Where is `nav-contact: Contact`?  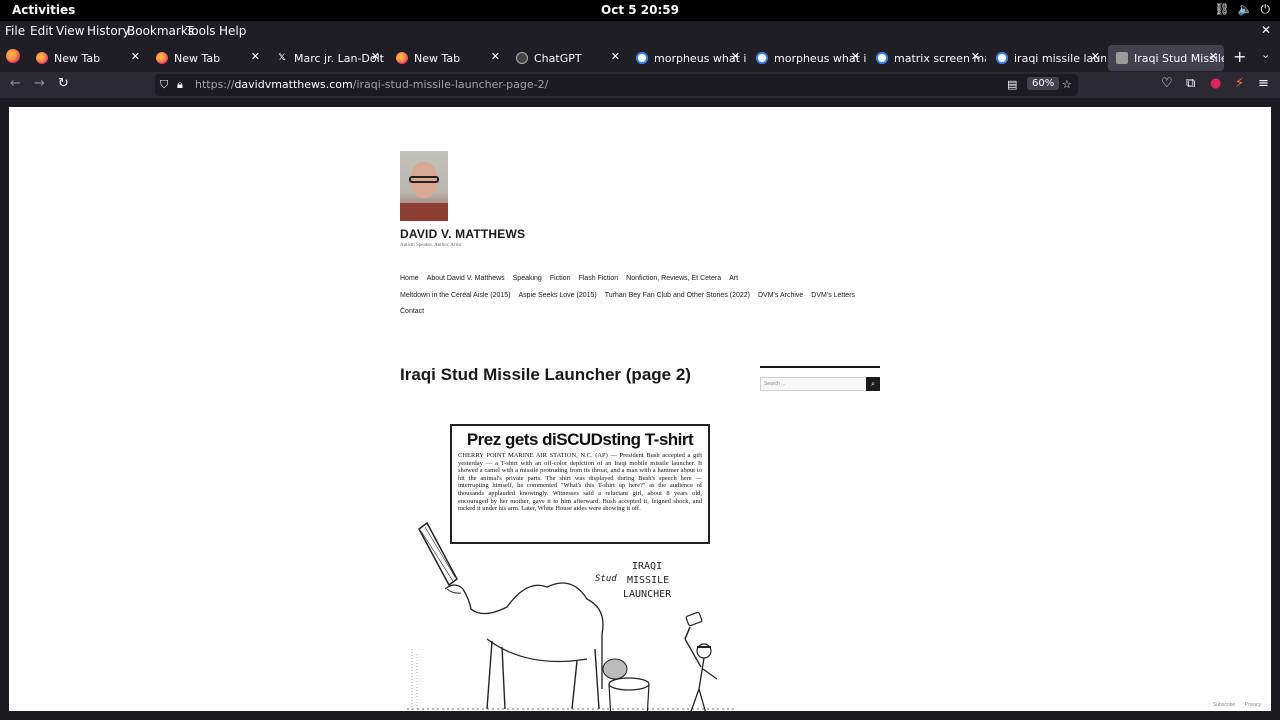
nav-contact: Contact is located at coordinates (412, 311).